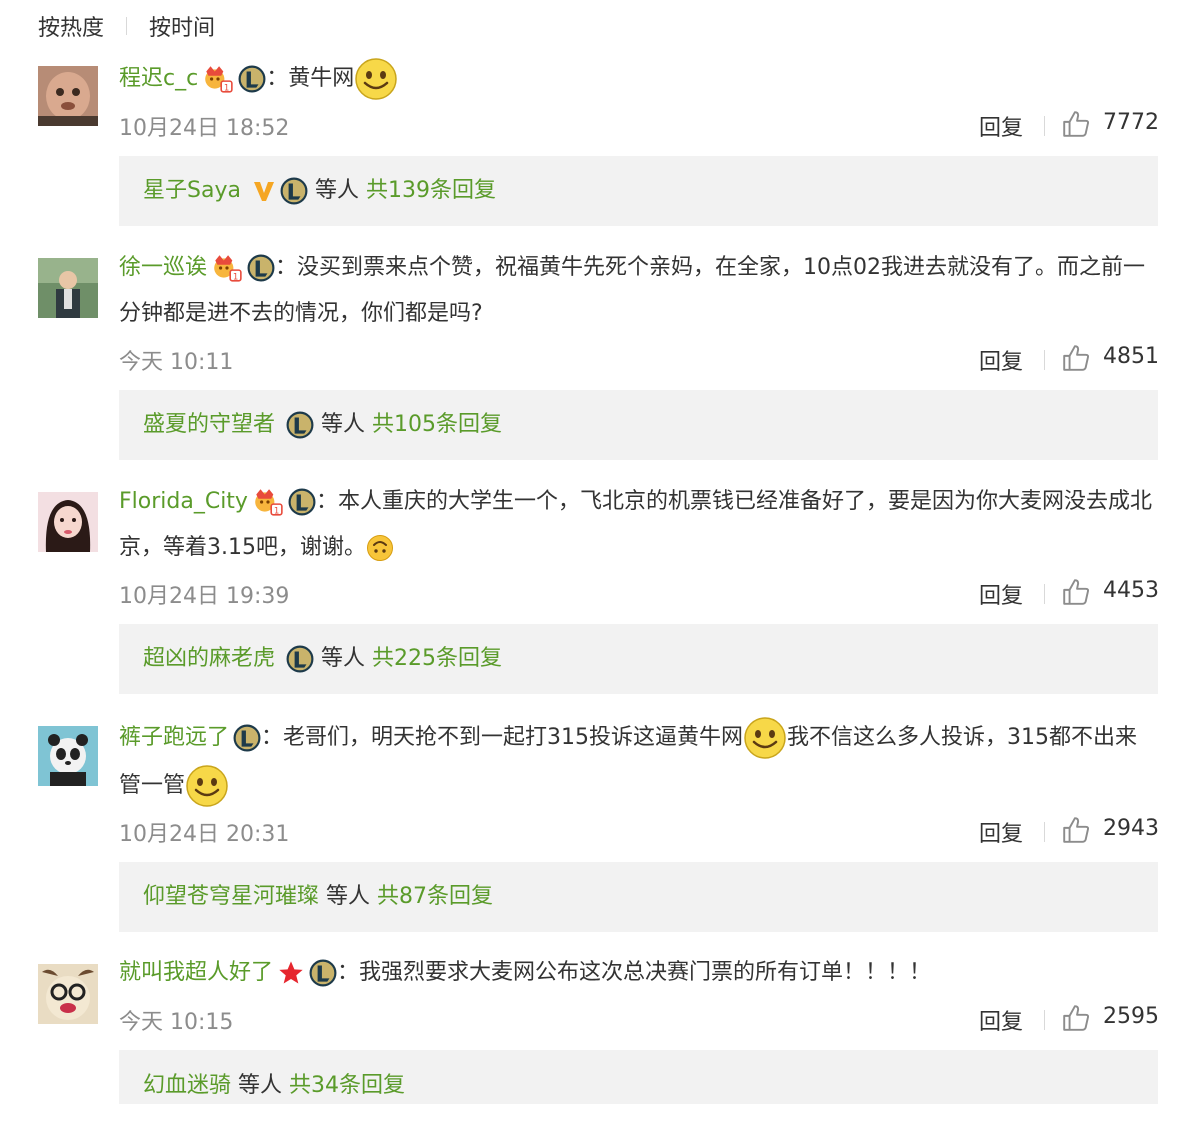 The image size is (1194, 1122). Describe the element at coordinates (209, 658) in the screenshot. I see `thread-username: 超凶的麻老虎` at that location.